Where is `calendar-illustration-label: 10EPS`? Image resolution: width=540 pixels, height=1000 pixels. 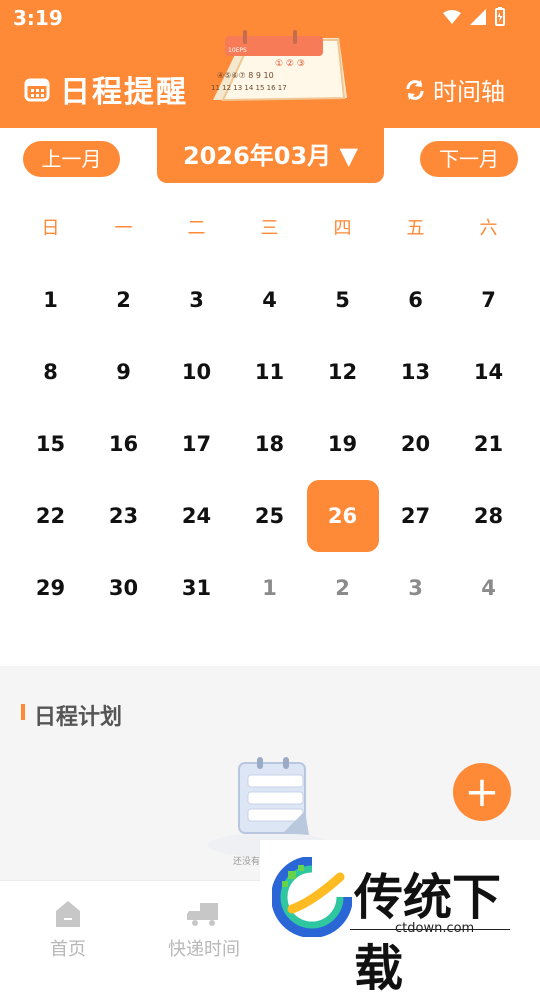 calendar-illustration-label: 10EPS is located at coordinates (237, 50).